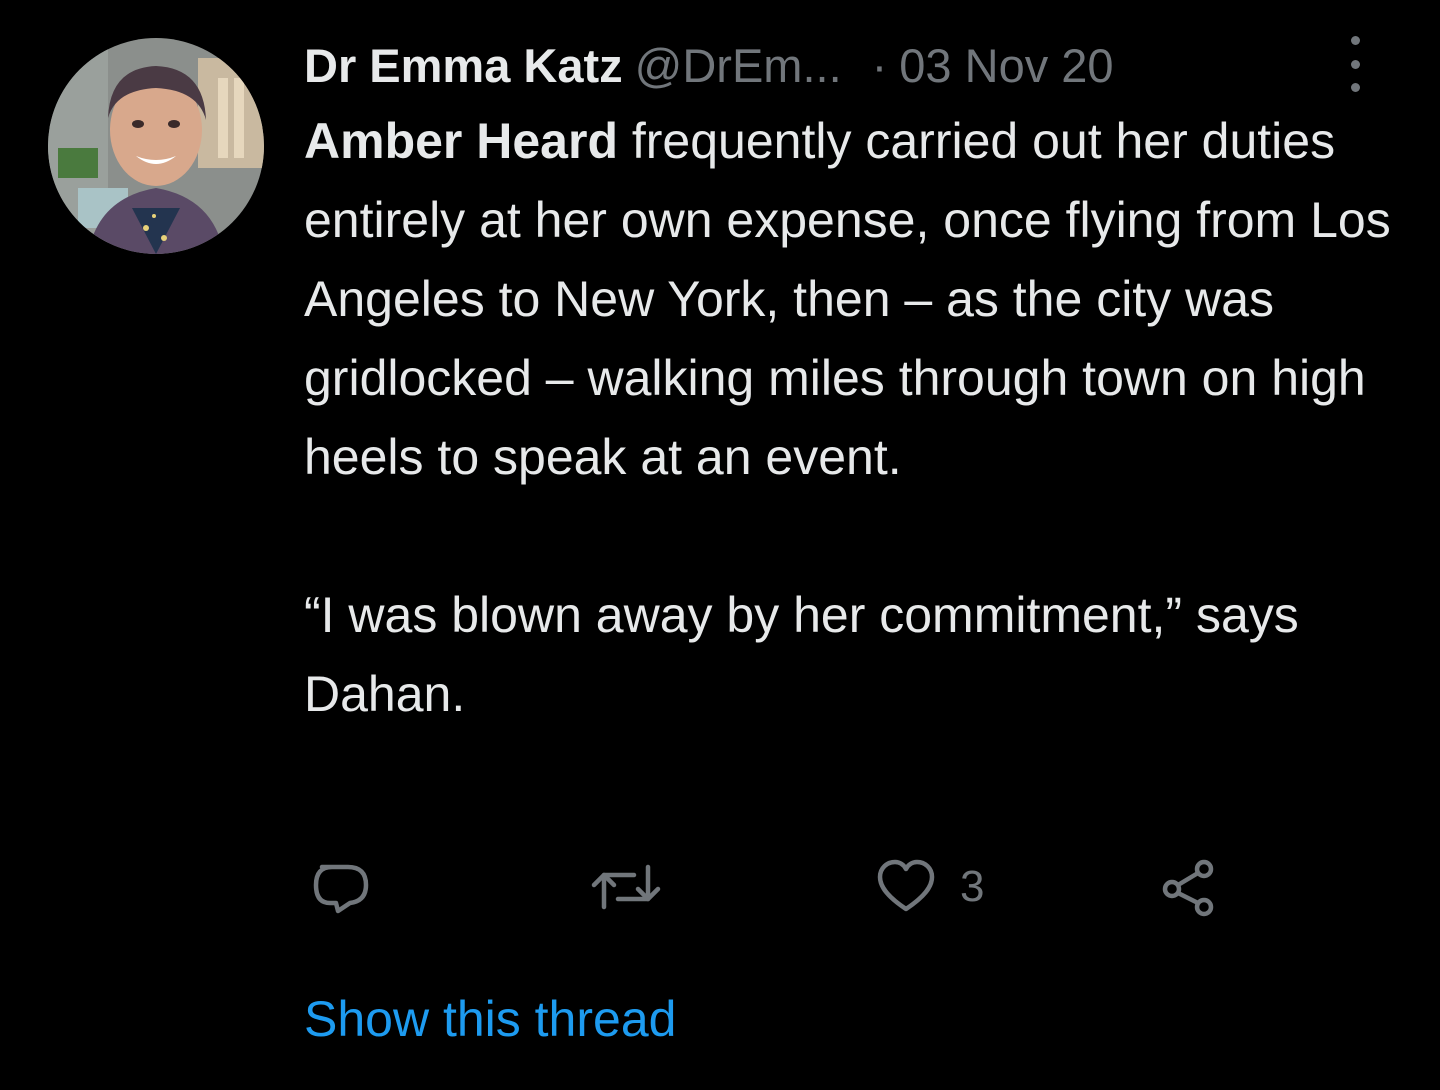 This screenshot has height=1090, width=1440. Describe the element at coordinates (461, 141) in the screenshot. I see `bold-name: Amber Heard` at that location.